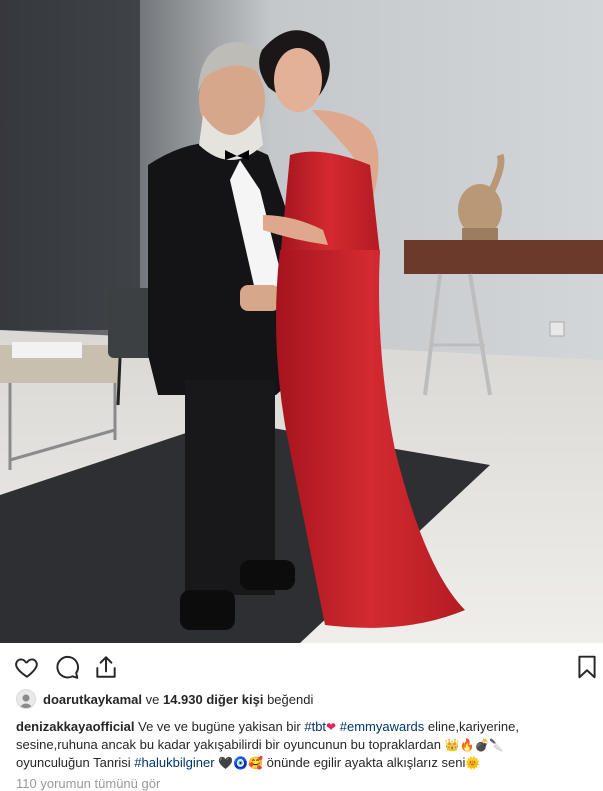 This screenshot has height=791, width=603. Describe the element at coordinates (219, 726) in the screenshot. I see `caption-text: Ve ve ve bugüne yakisan bir` at that location.